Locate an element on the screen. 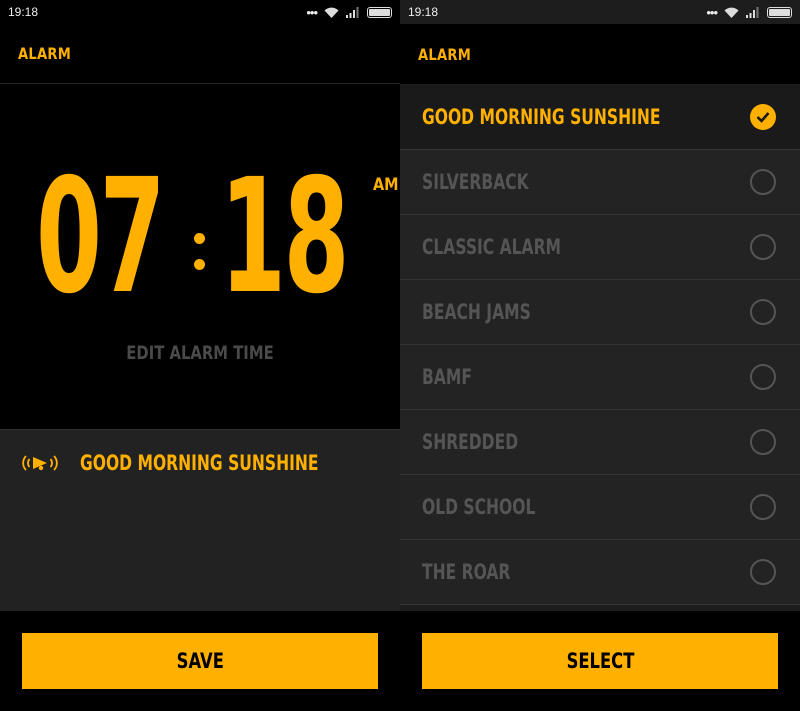 Image resolution: width=800 pixels, height=711 pixels. ringtone-item-shredded: SHREDDED is located at coordinates (600, 442).